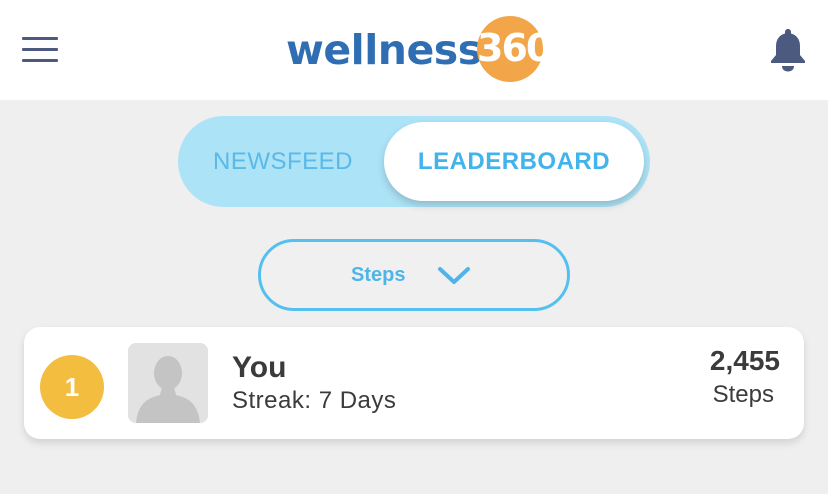  What do you see at coordinates (168, 383) in the screenshot?
I see `avatar-placeholder-icon` at bounding box center [168, 383].